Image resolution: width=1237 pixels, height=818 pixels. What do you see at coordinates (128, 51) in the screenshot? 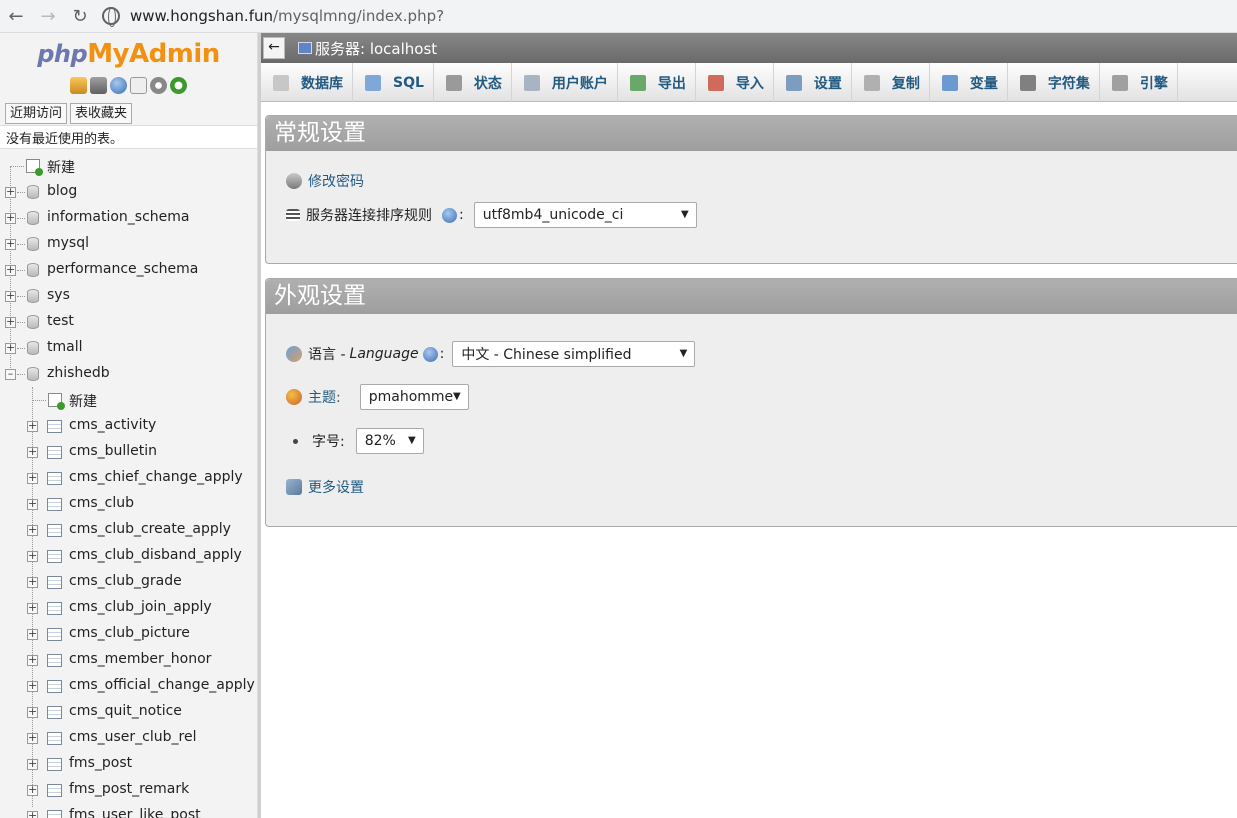
I see `phpmyadmin-logo: phpMyAdmin` at bounding box center [128, 51].